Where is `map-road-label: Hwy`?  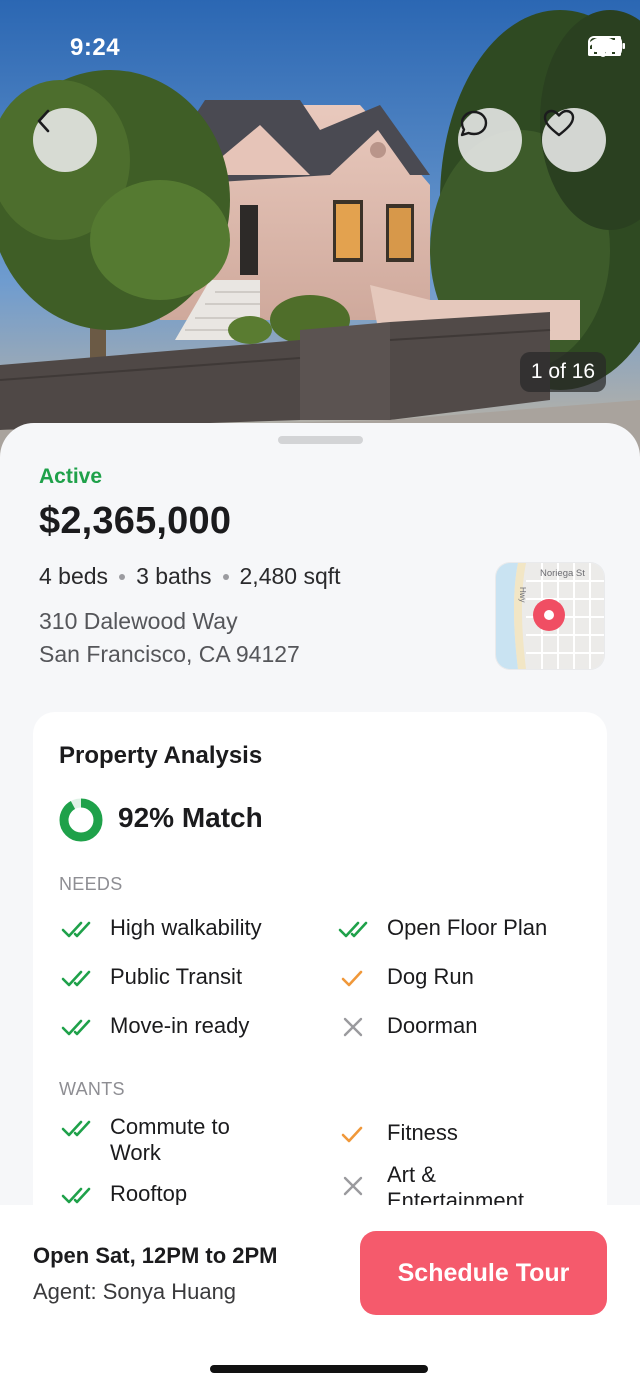 map-road-label: Hwy is located at coordinates (522, 595).